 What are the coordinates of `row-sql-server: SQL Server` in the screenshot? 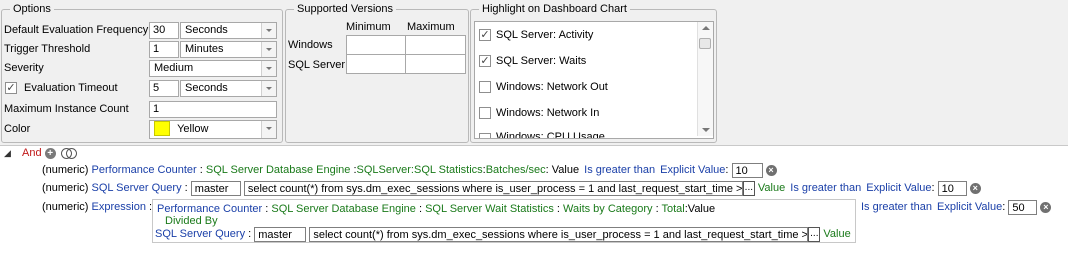 It's located at (317, 65).